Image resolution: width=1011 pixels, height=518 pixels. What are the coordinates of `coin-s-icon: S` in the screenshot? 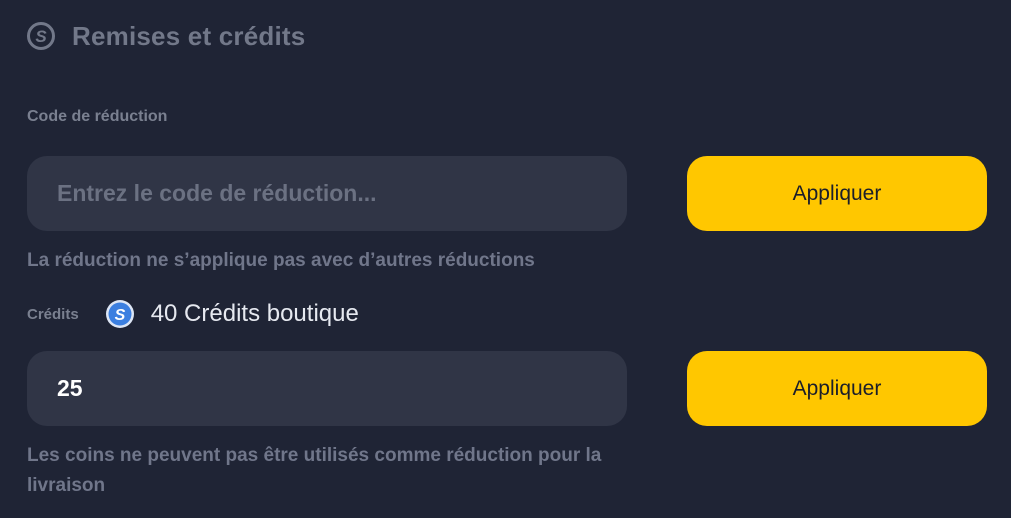 It's located at (41, 36).